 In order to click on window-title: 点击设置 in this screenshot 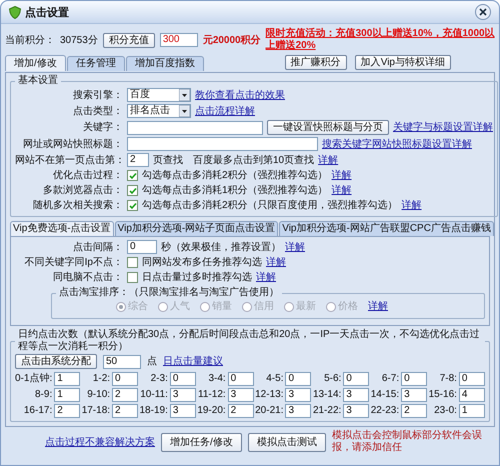, I will do `click(47, 13)`.